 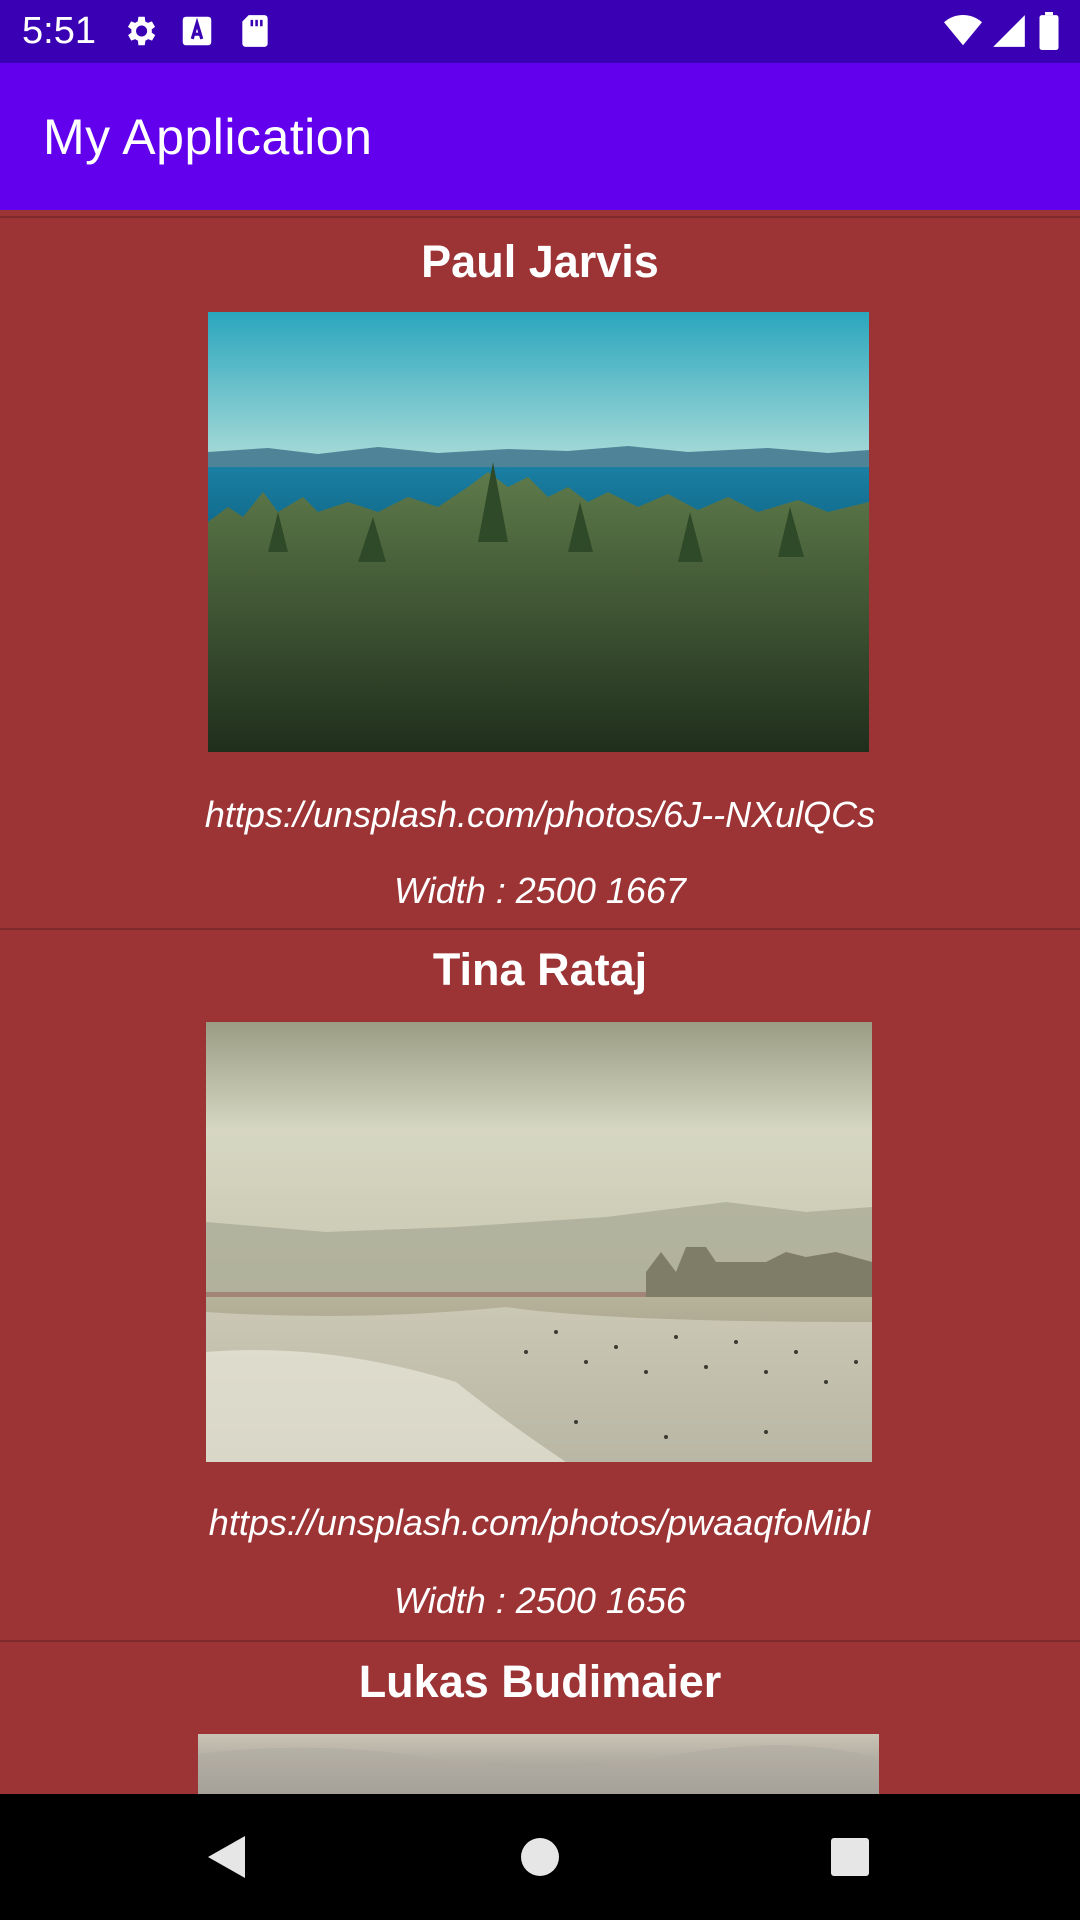 I want to click on photo-url: https://unsplash.com/photos/pwaaqfoMibI, so click(x=540, y=1523).